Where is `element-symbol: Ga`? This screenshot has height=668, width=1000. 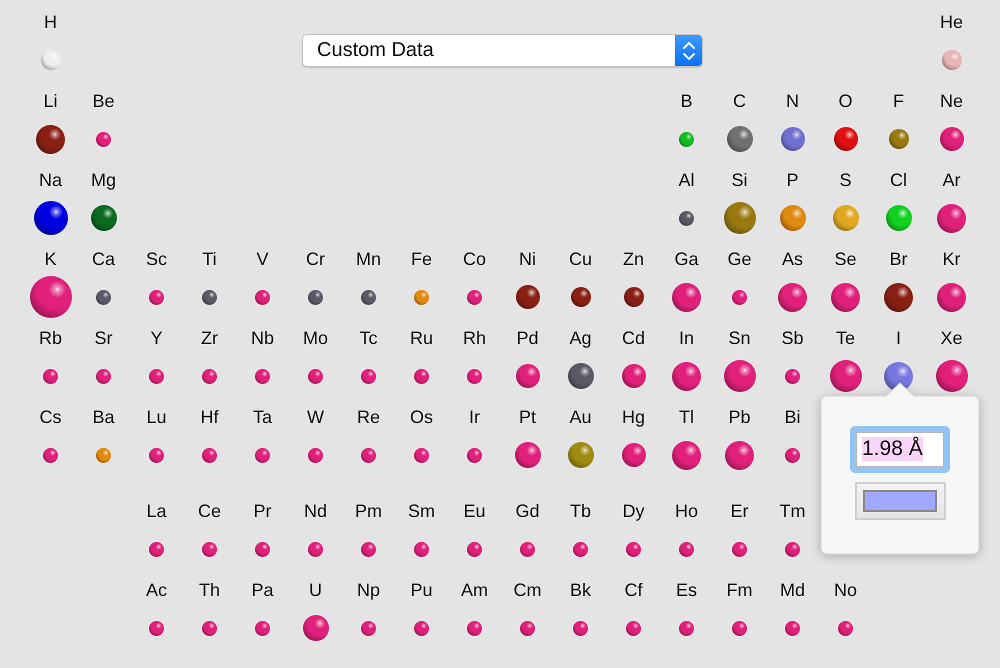
element-symbol: Ga is located at coordinates (686, 259).